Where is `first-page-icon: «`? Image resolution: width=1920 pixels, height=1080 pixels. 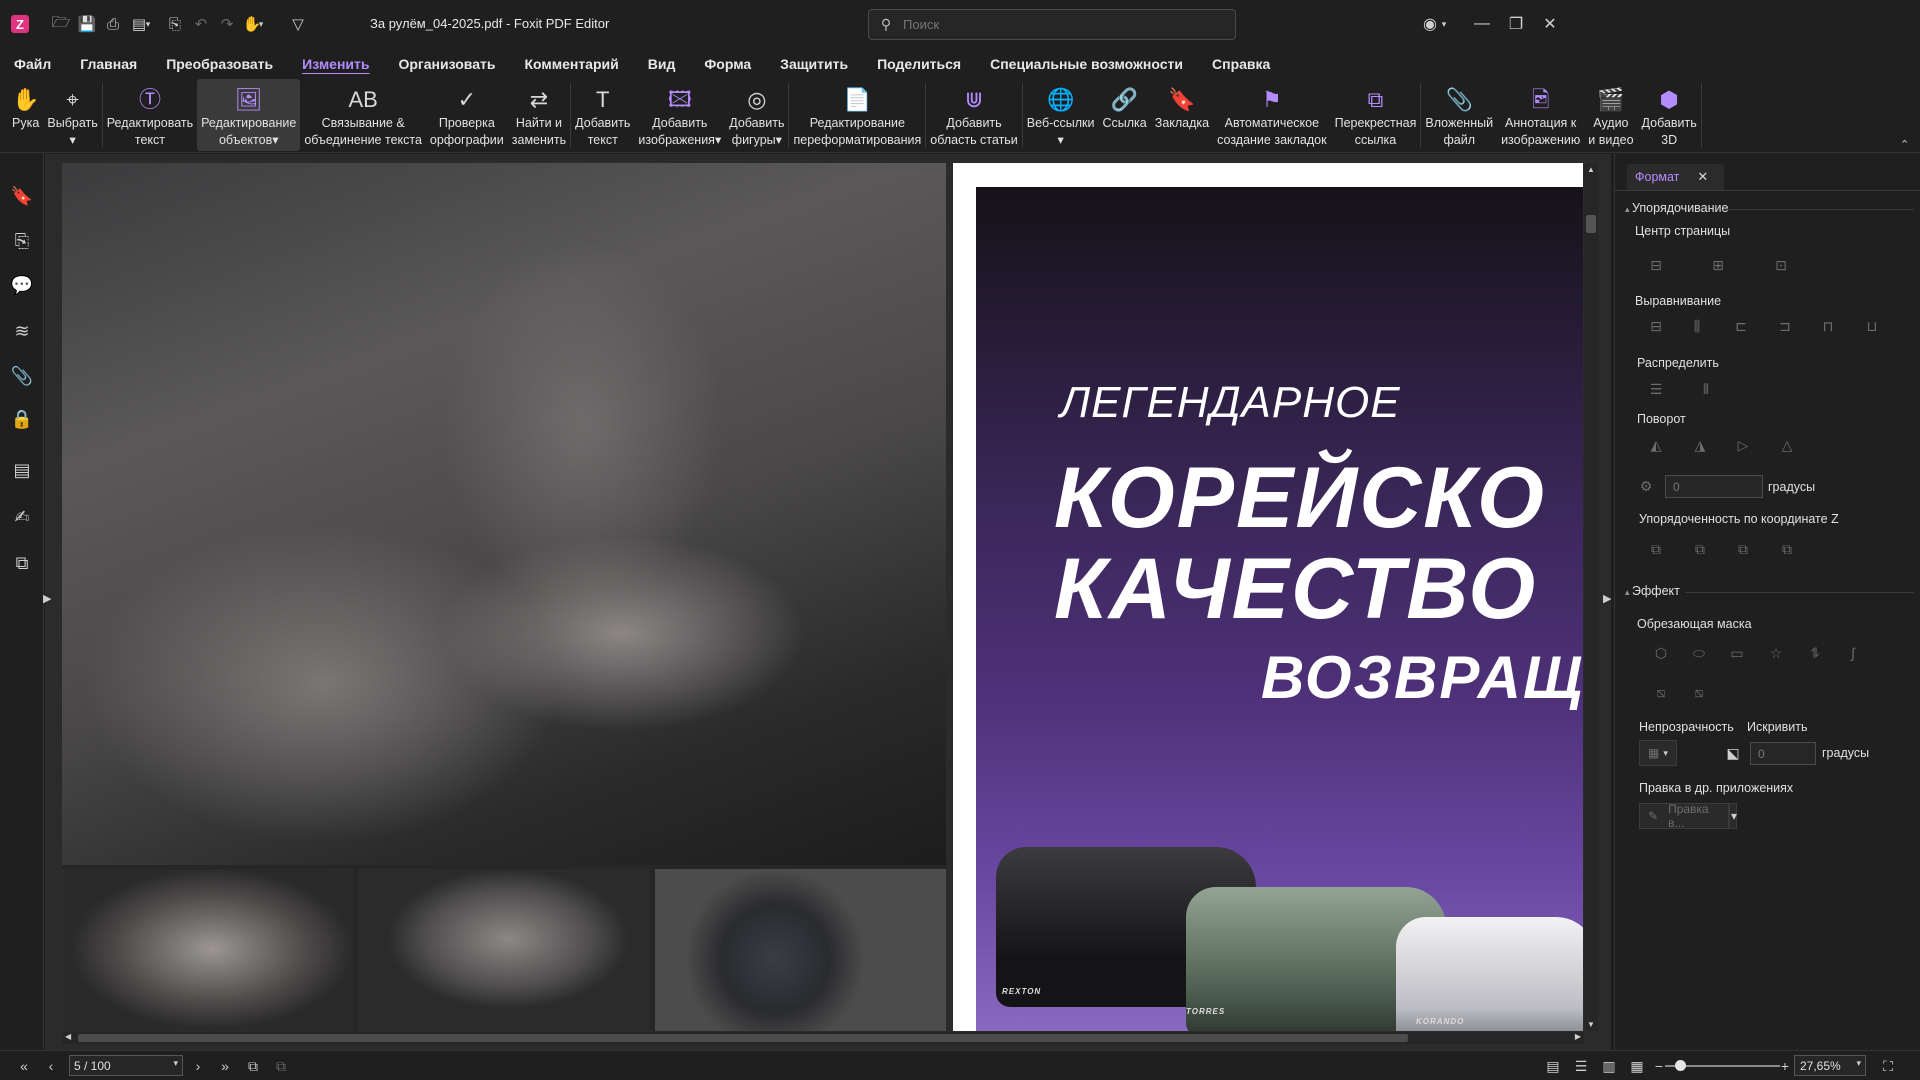
first-page-icon: « is located at coordinates (24, 1066).